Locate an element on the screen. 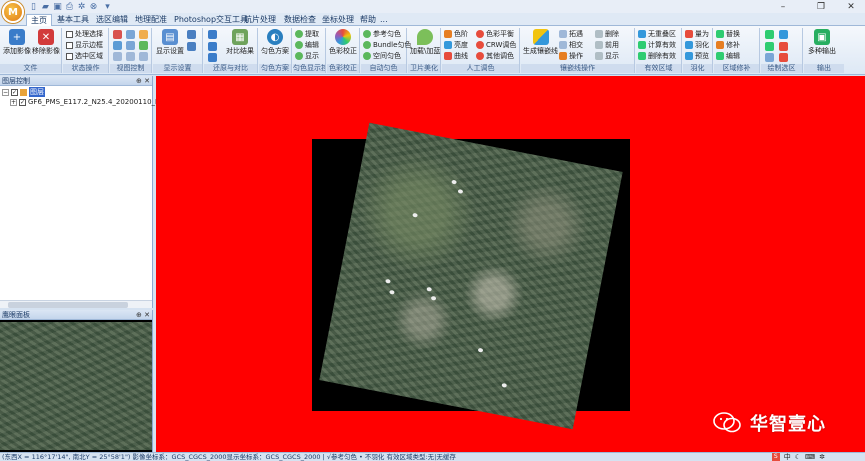 Image resolution: width=865 pixels, height=461 pixels. redo-icon is located at coordinates (191, 46).